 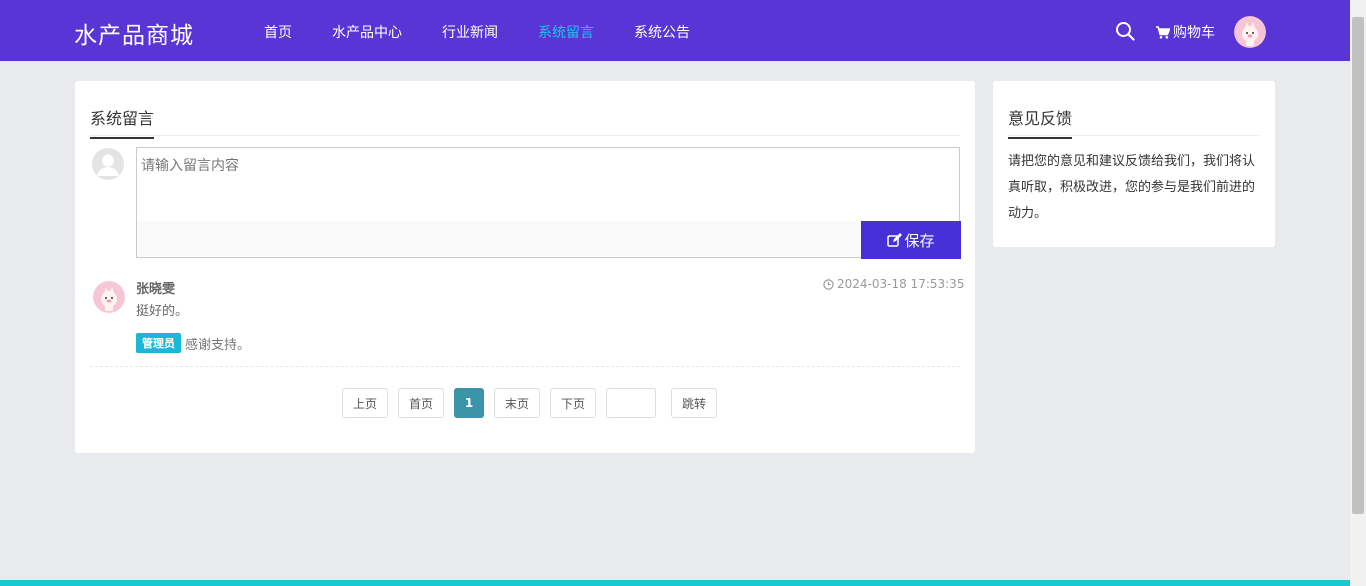 What do you see at coordinates (122, 122) in the screenshot?
I see `section-title: 系统留言` at bounding box center [122, 122].